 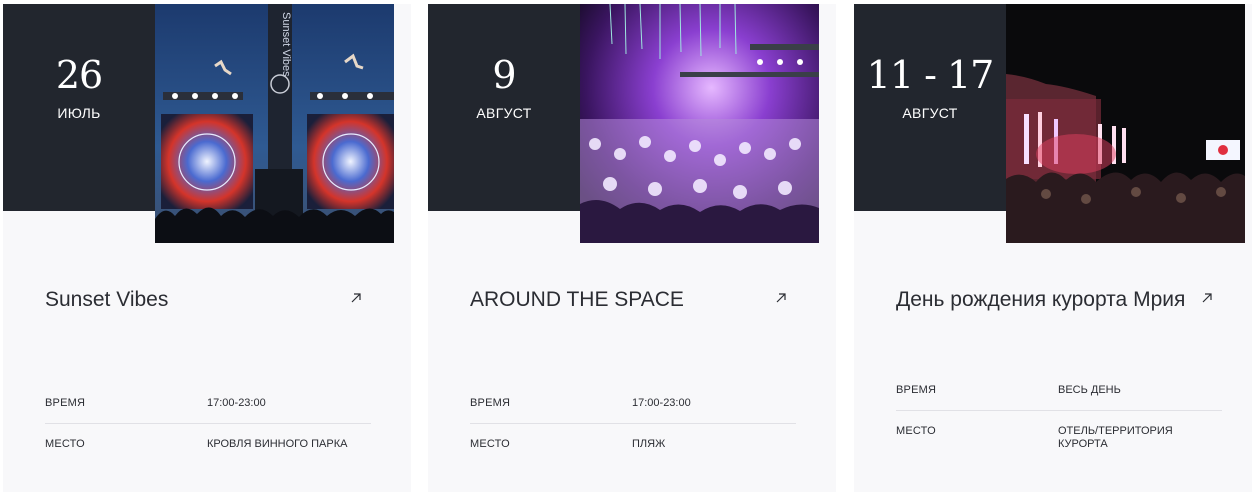 What do you see at coordinates (615, 300) in the screenshot?
I see `event-title: AROUND THE SPACE` at bounding box center [615, 300].